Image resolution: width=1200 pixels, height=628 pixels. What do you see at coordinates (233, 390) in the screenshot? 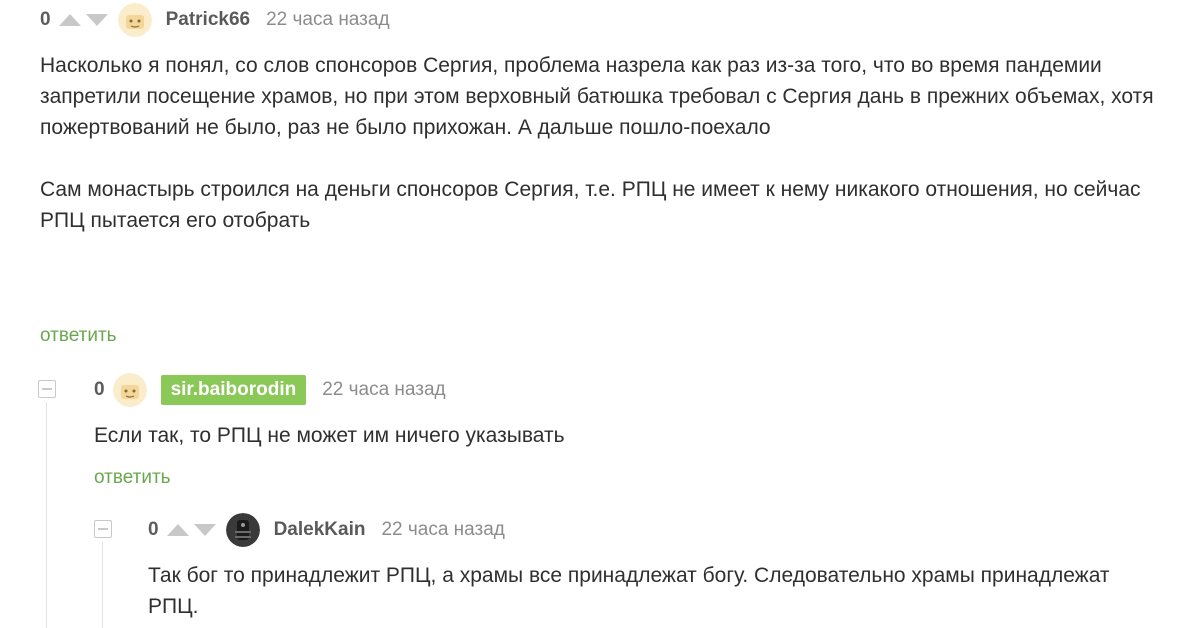
I see `username: sir.baiborodin` at bounding box center [233, 390].